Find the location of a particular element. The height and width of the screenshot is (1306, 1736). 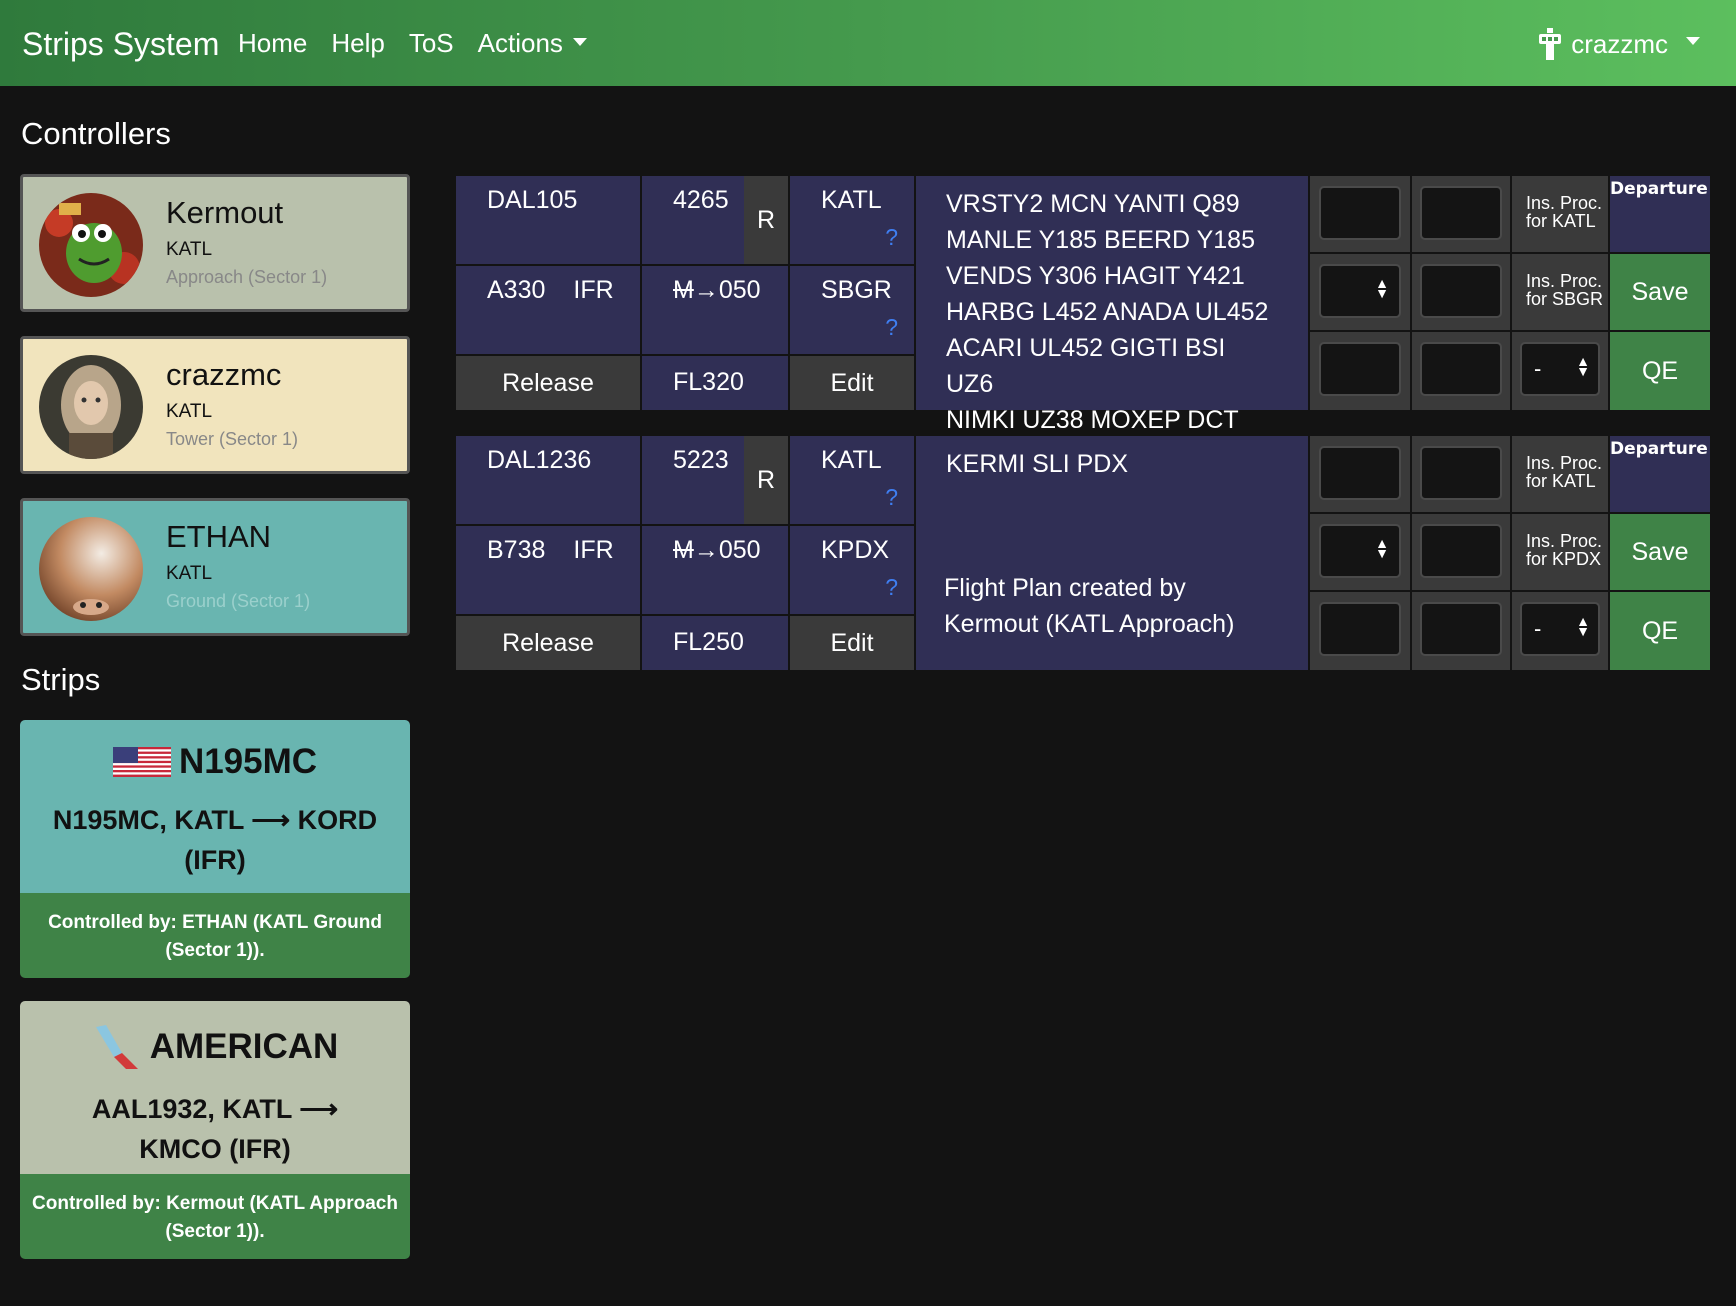

strip-card-header: N195MC N195MC, KATL ⟶ KORD (IFR) is located at coordinates (215, 806).